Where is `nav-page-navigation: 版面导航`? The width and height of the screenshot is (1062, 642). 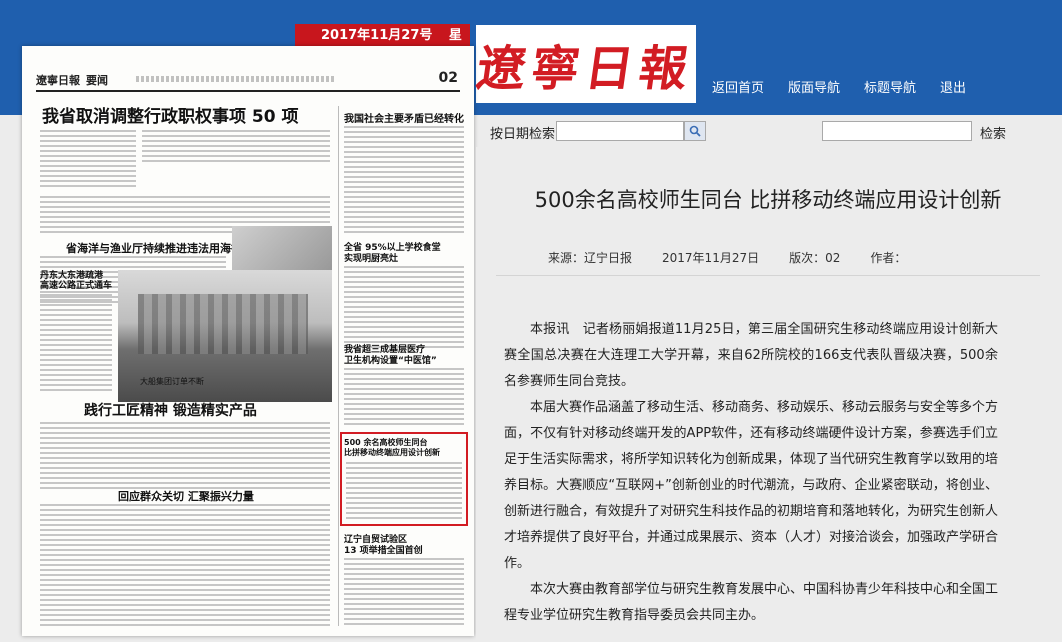
nav-page-navigation: 版面导航 is located at coordinates (814, 86).